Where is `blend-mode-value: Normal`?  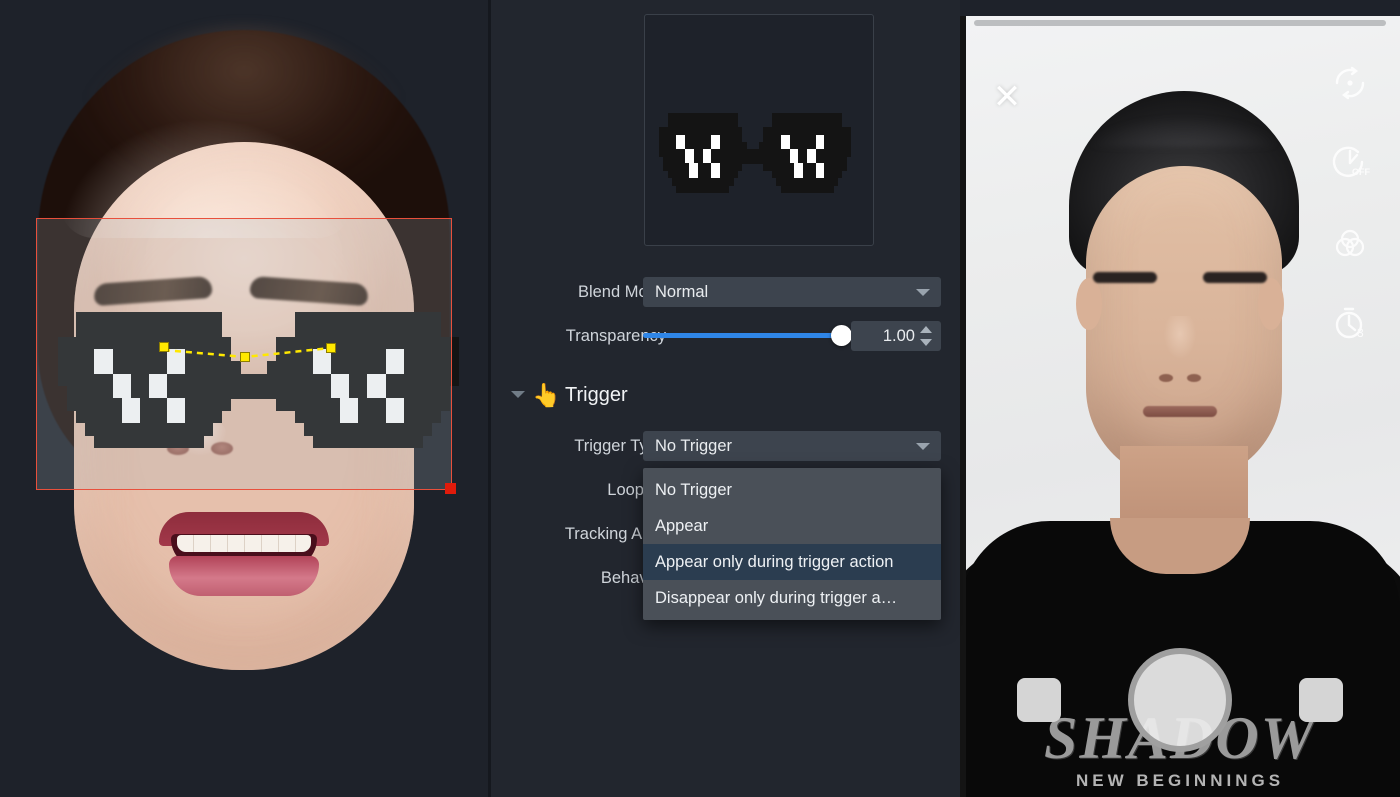
blend-mode-value: Normal is located at coordinates (682, 292).